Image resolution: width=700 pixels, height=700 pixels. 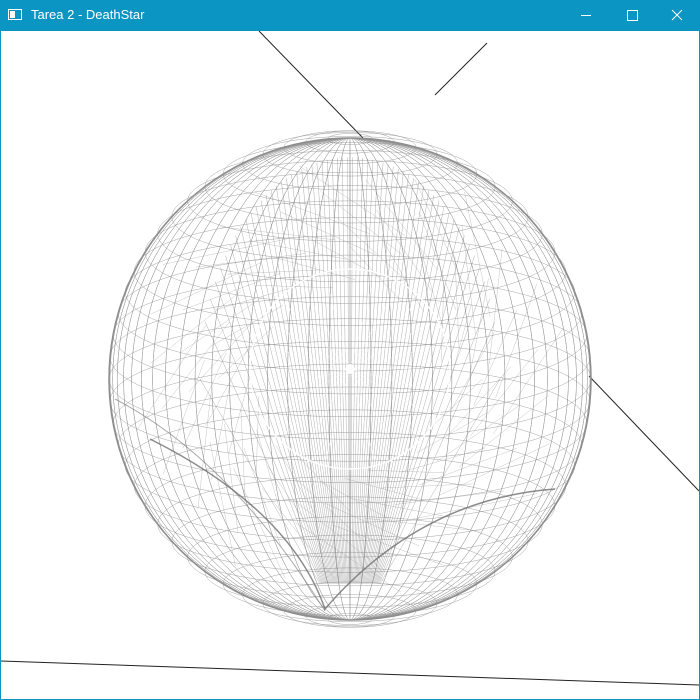 I want to click on maximize-button, so click(x=632, y=15).